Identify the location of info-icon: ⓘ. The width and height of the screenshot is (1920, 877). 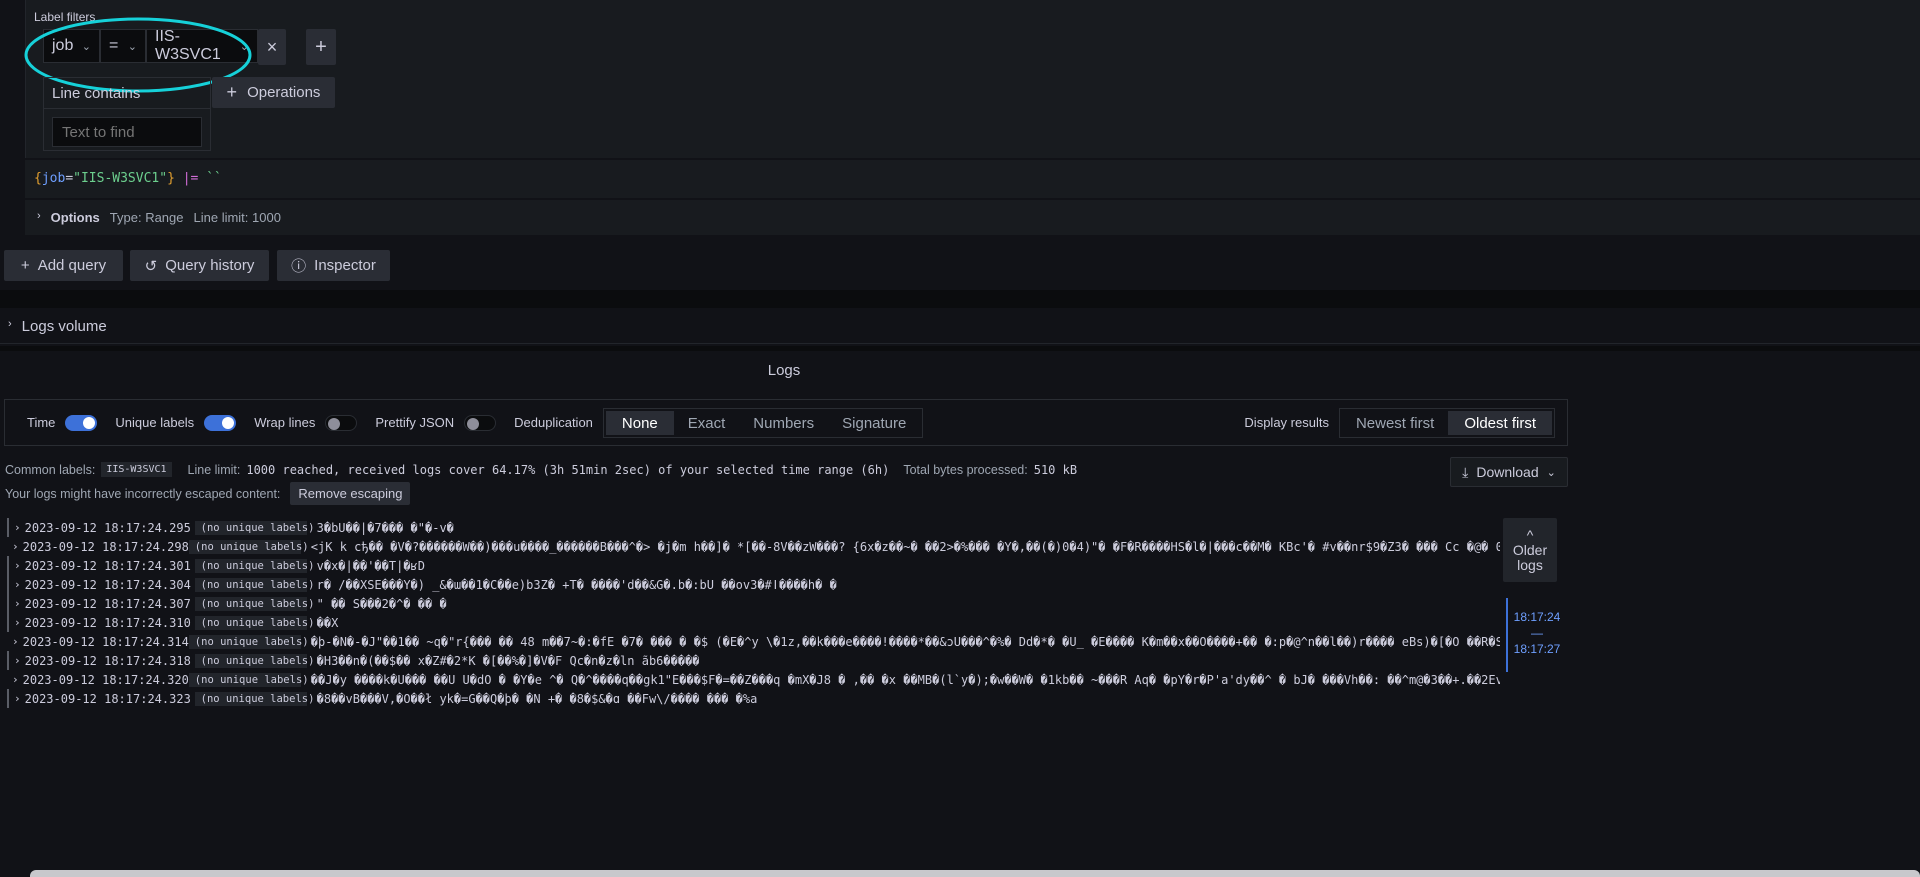
(299, 266).